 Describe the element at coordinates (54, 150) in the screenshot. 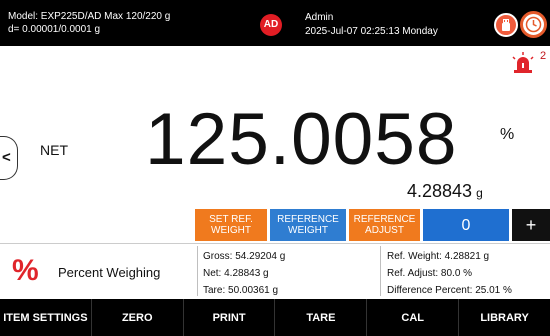

I see `net-label: NET` at that location.